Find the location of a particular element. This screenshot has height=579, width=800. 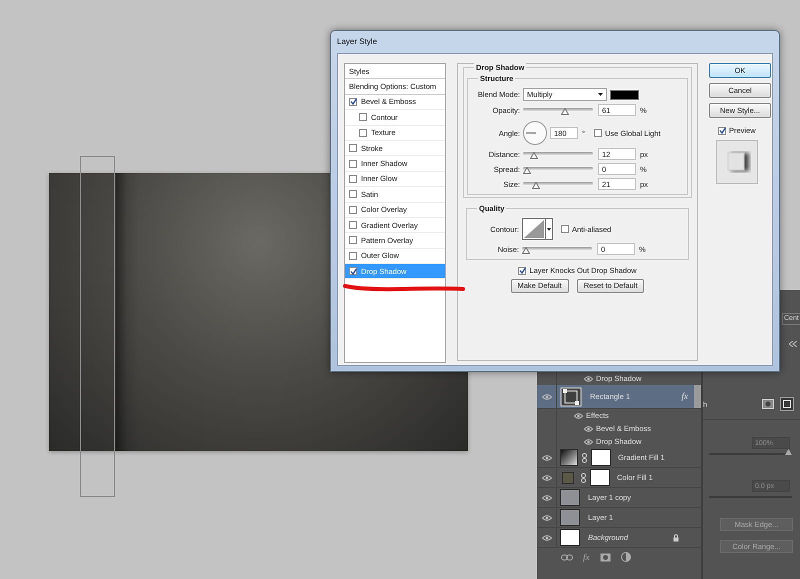

contour-icon is located at coordinates (534, 229).